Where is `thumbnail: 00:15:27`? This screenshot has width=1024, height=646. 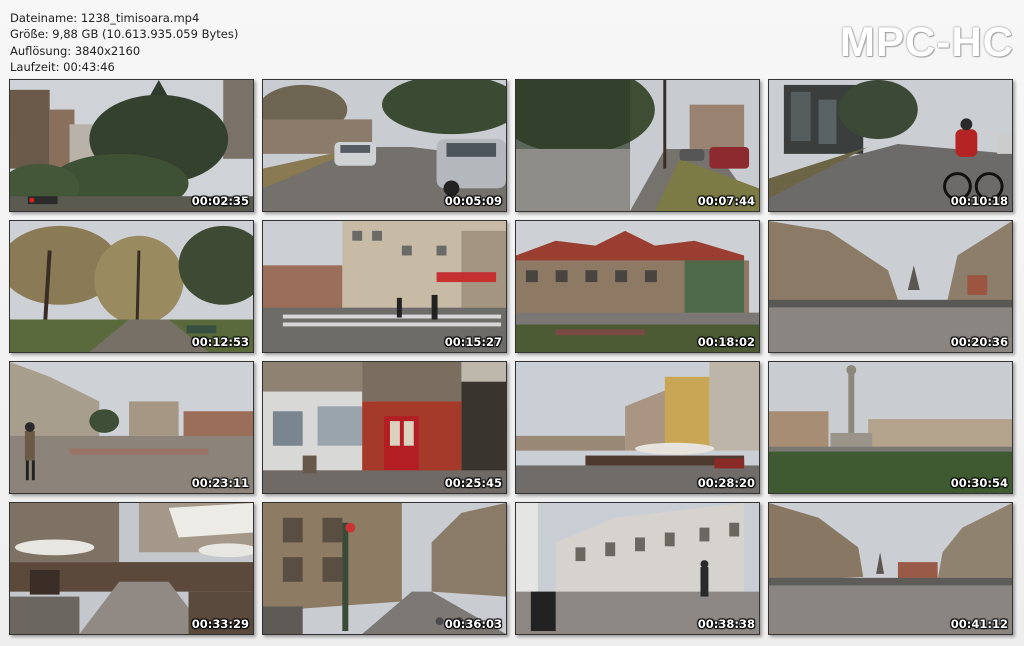
thumbnail: 00:15:27 is located at coordinates (384, 286).